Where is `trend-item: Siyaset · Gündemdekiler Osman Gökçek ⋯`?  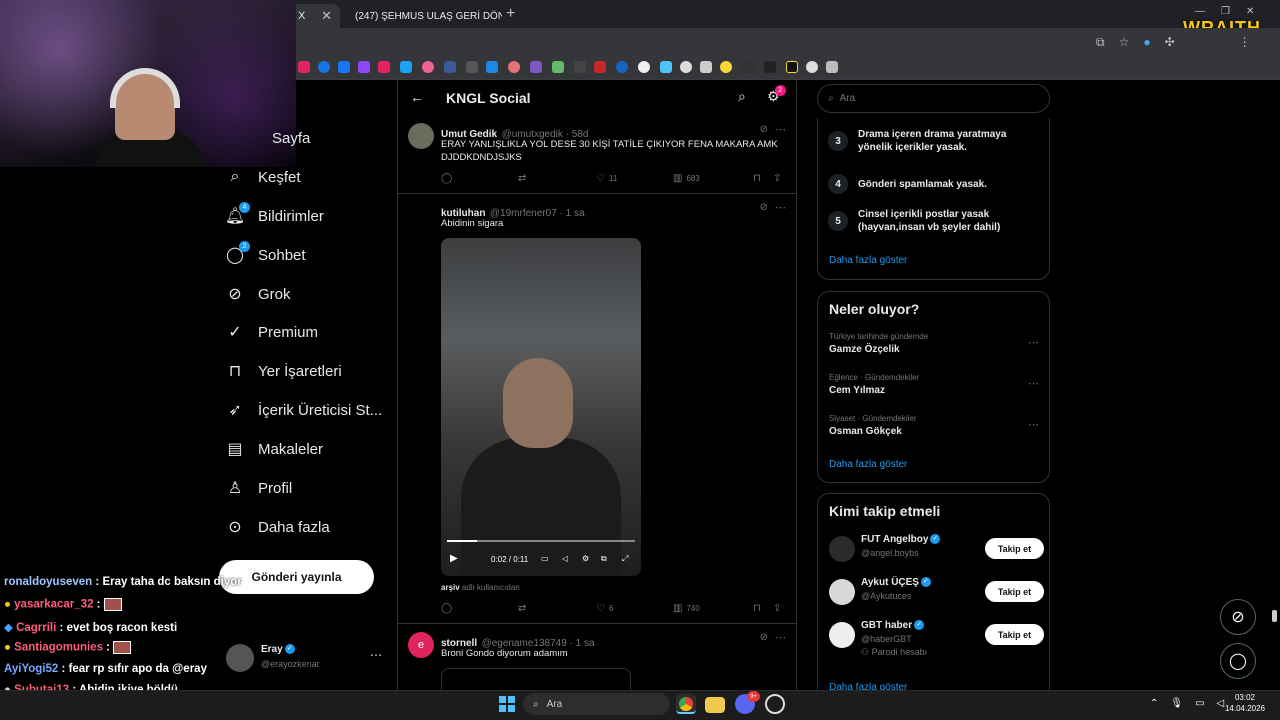
trend-item: Siyaset · Gündemdekiler Osman Gökçek ⋯ is located at coordinates (934, 425).